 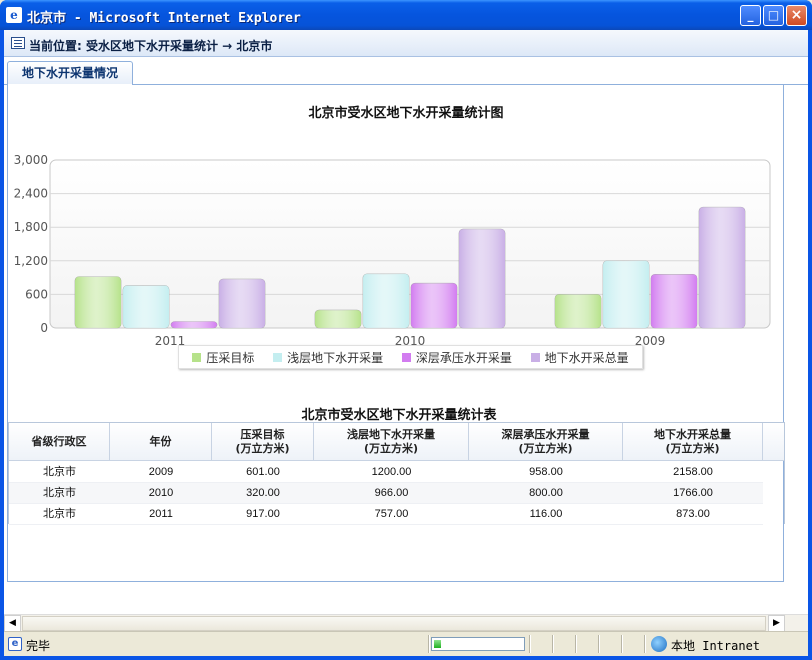 What do you see at coordinates (335, 357) in the screenshot?
I see `legend-label: 浅层地下水开采量` at bounding box center [335, 357].